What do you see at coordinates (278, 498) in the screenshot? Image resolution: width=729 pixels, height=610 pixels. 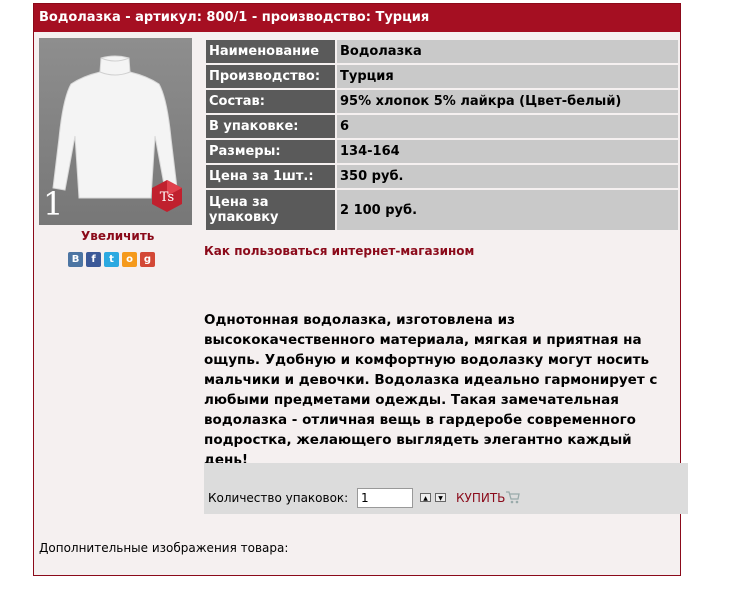 I see `qty-label: Количество упаковок:` at bounding box center [278, 498].